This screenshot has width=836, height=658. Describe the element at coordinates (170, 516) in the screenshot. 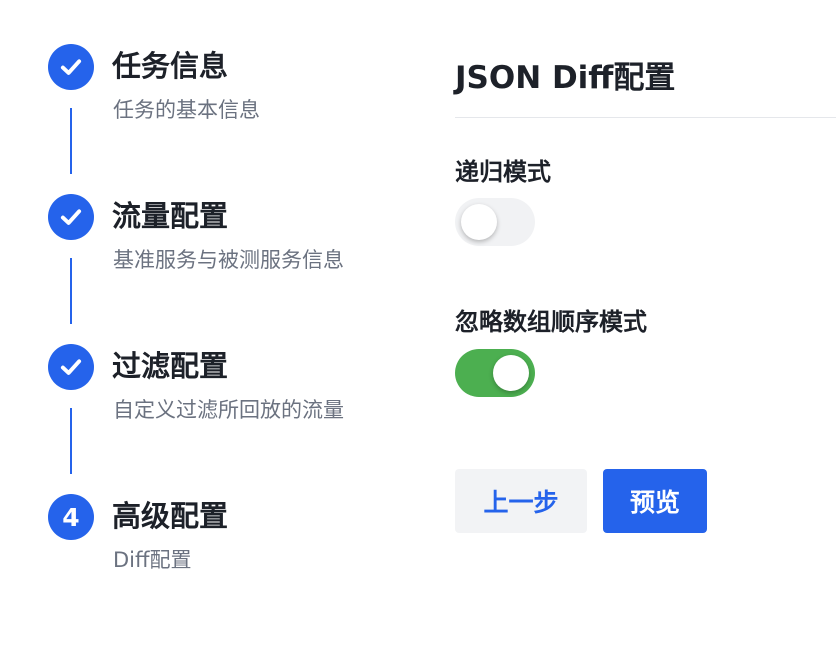

I see `step-4-title: 高级配置` at that location.